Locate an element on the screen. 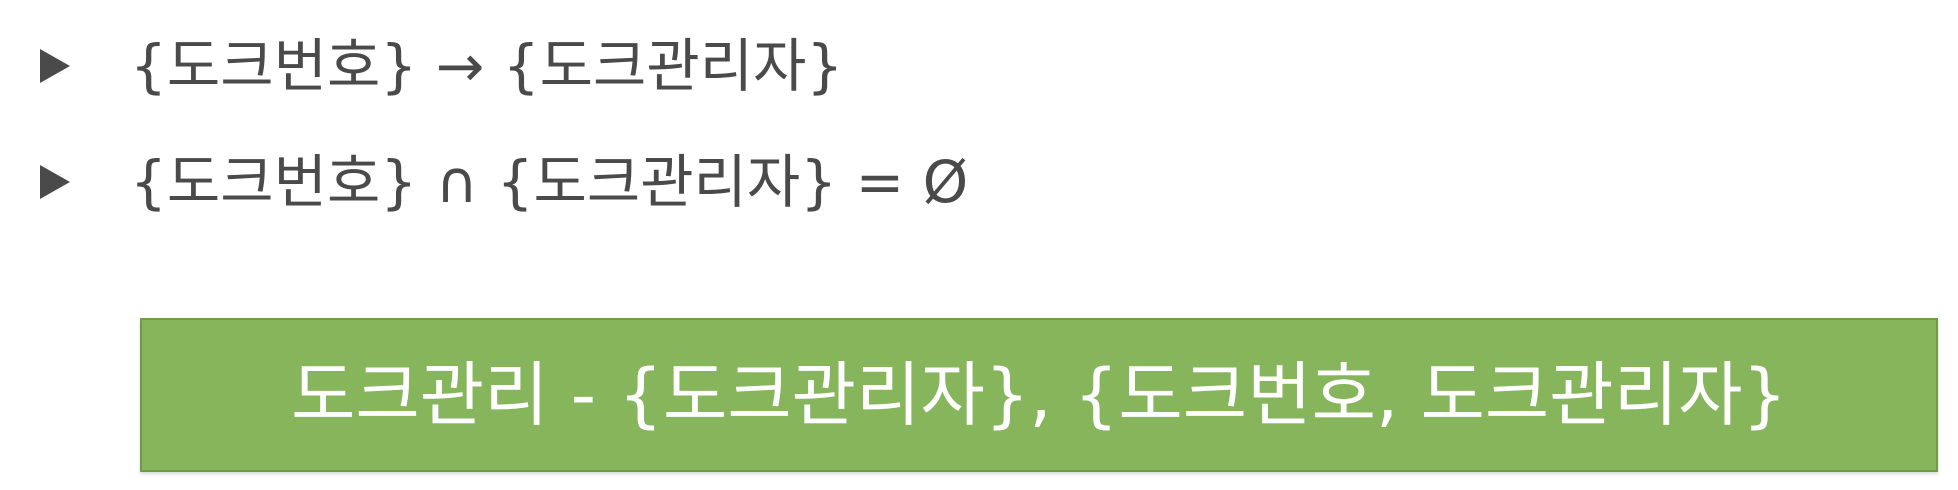 The height and width of the screenshot is (490, 1958). bullet-item-intersection: {도크번호} ∩ {도크관리자} = Ø is located at coordinates (504, 182).